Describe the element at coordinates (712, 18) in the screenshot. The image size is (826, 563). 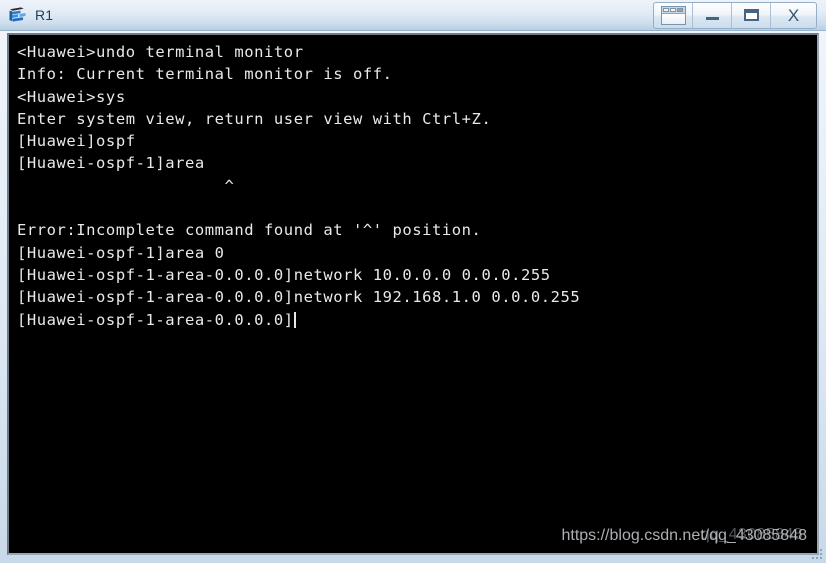
I see `minimize-icon` at that location.